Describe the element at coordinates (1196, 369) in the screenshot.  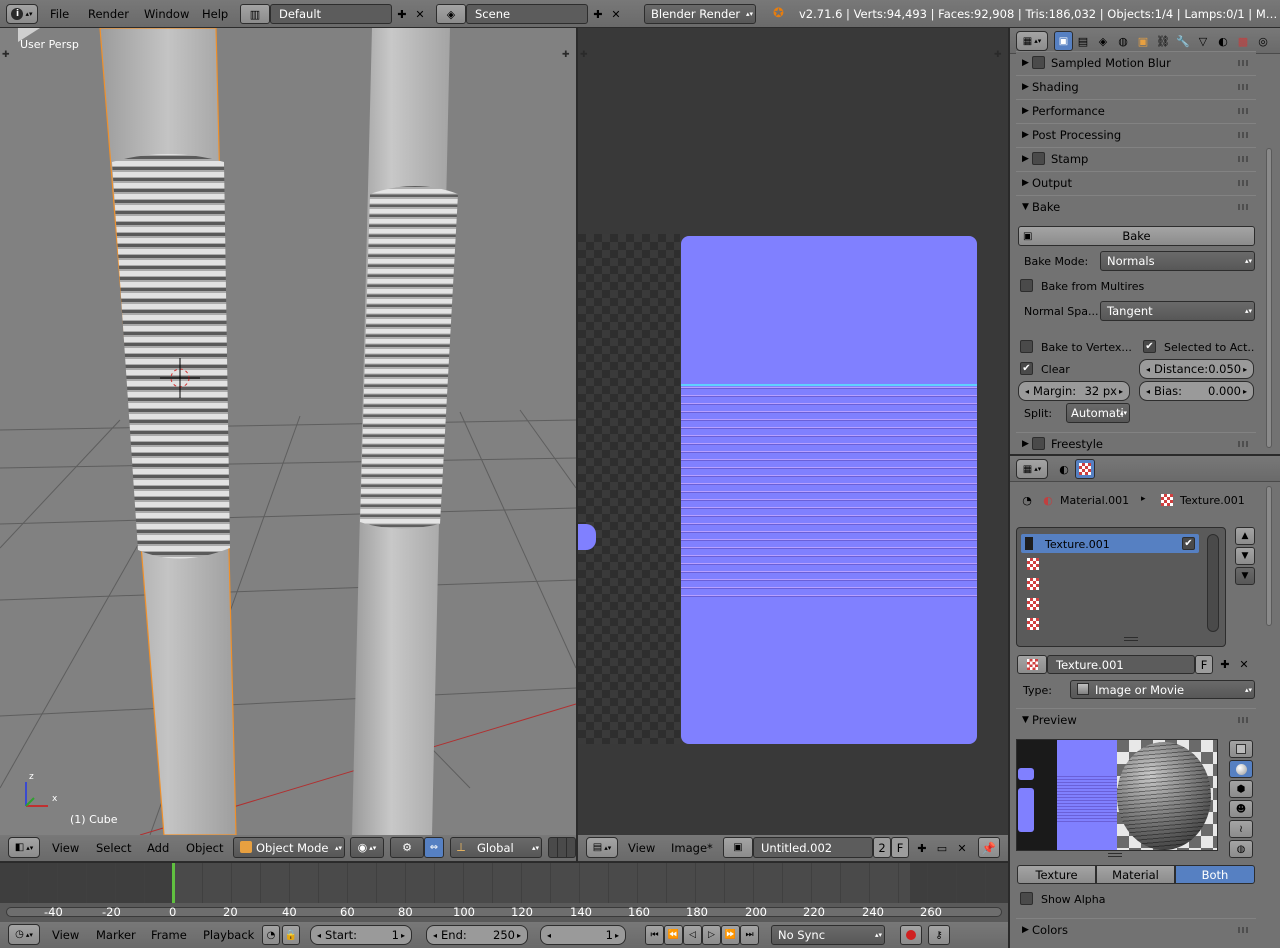
I see `distance-field: ◂ Distance: 0.050 ▸` at that location.